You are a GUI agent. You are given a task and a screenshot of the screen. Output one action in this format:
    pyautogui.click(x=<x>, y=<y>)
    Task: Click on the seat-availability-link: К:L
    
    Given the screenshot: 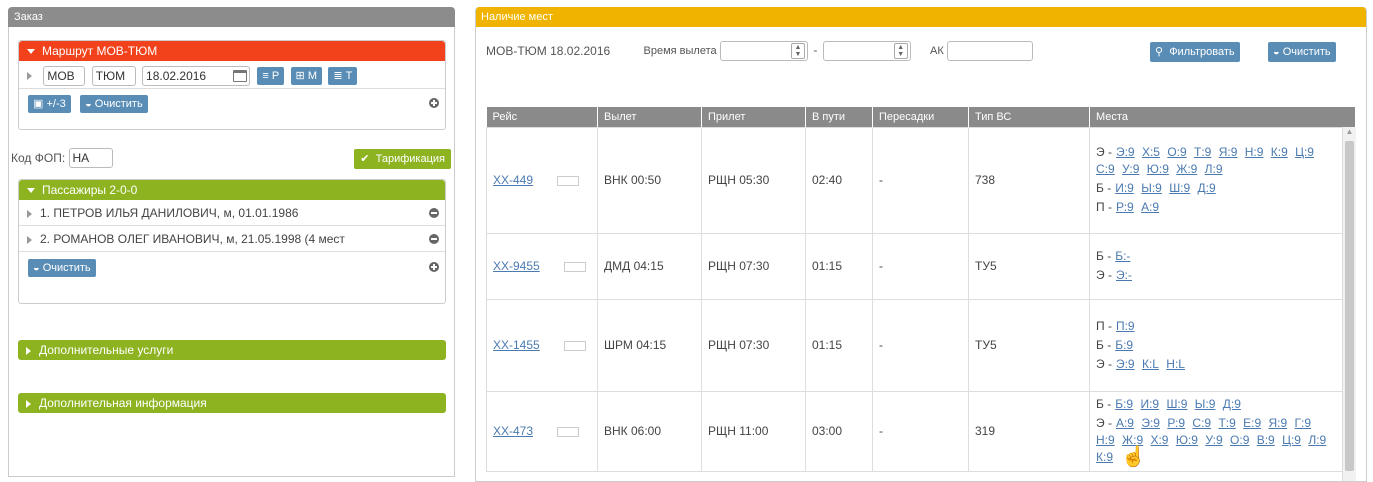 What is the action you would take?
    pyautogui.click(x=1150, y=364)
    